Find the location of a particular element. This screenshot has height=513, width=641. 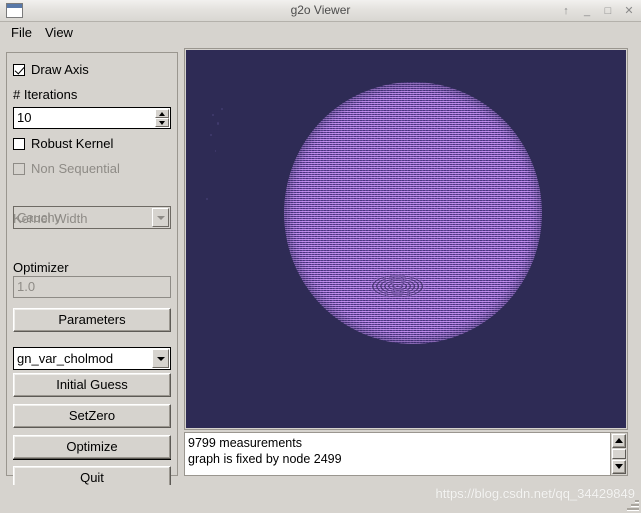

log-scrollbar is located at coordinates (618, 454).